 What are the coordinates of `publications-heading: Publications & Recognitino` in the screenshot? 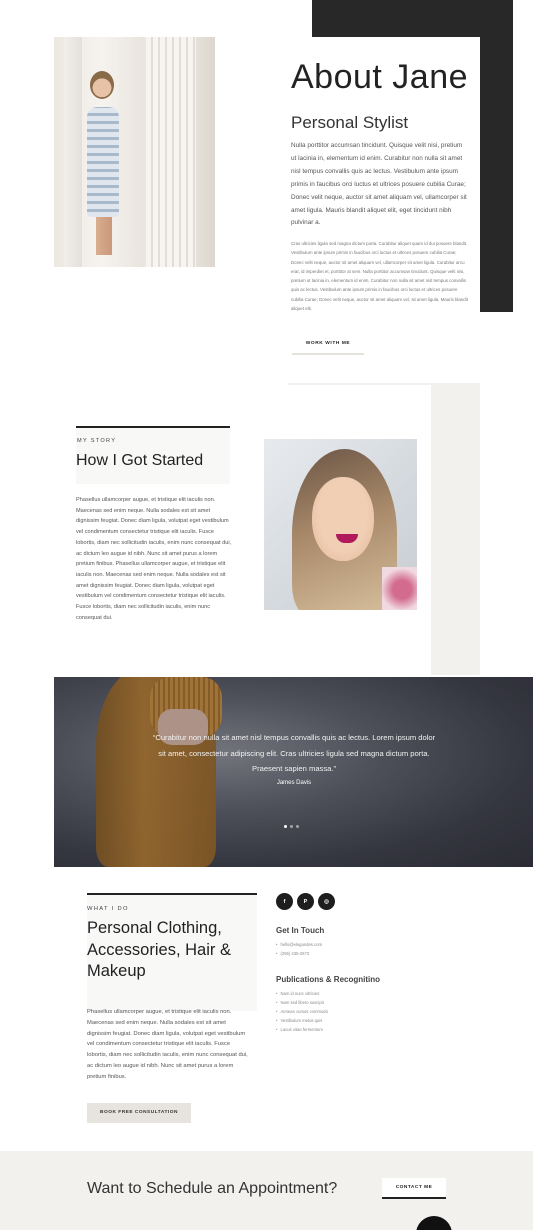 It's located at (328, 979).